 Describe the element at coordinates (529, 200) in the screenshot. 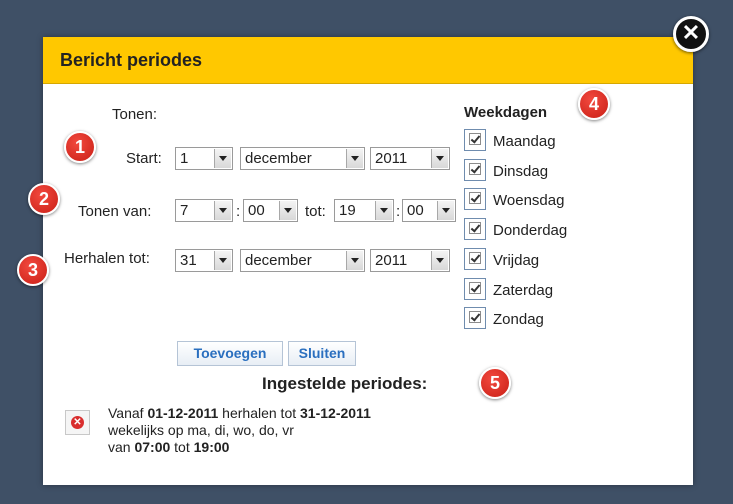

I see `weekday-label: Woensdag` at that location.